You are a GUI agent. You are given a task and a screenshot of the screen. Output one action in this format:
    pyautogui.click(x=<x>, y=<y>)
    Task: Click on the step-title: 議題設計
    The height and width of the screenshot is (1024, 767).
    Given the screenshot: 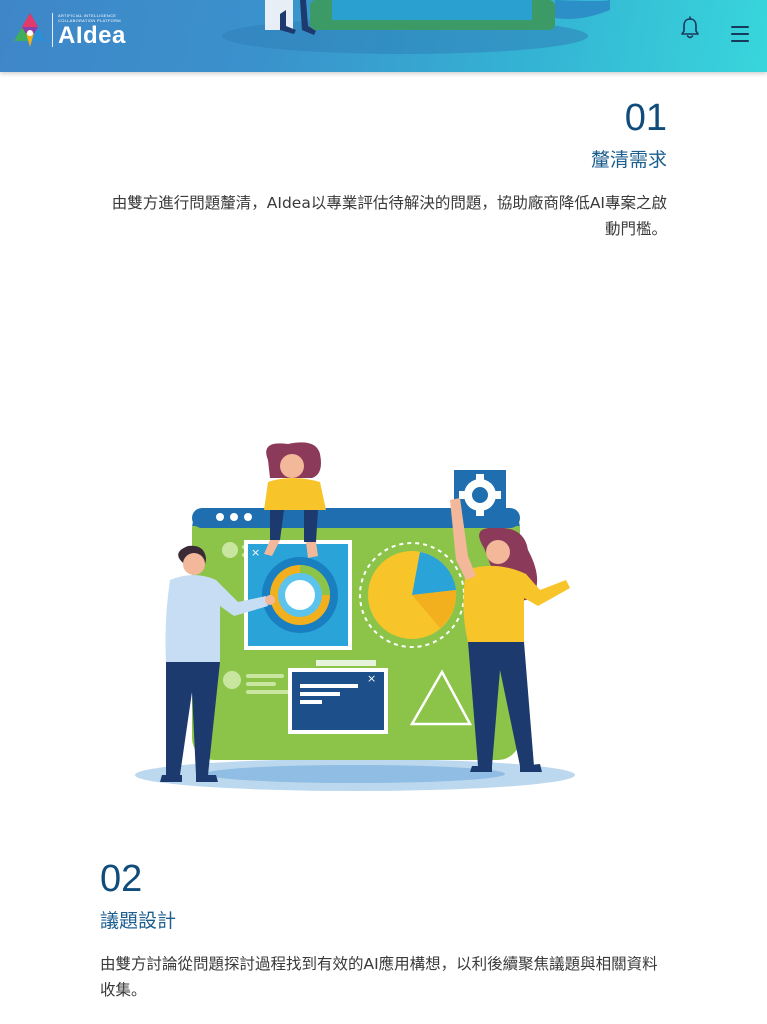 What is the action you would take?
    pyautogui.click(x=138, y=921)
    